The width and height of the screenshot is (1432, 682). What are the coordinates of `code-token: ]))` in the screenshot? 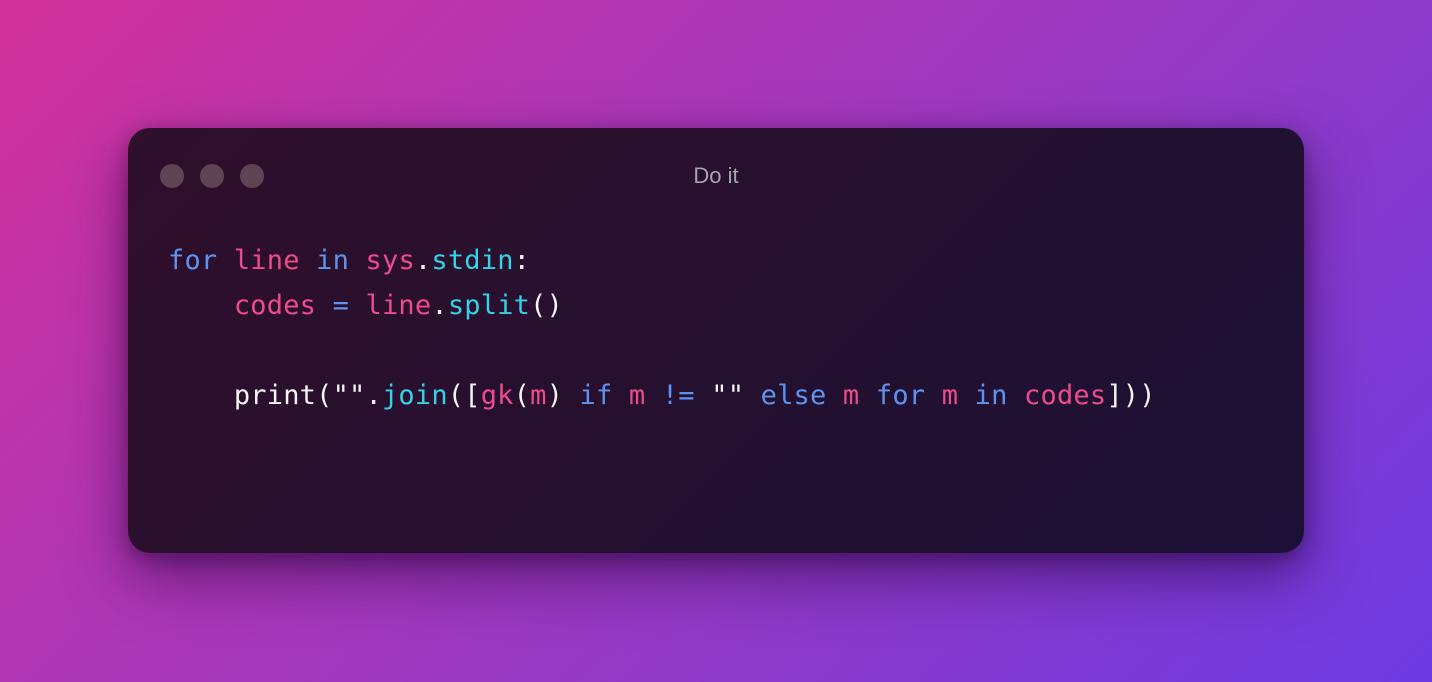 It's located at (1131, 395).